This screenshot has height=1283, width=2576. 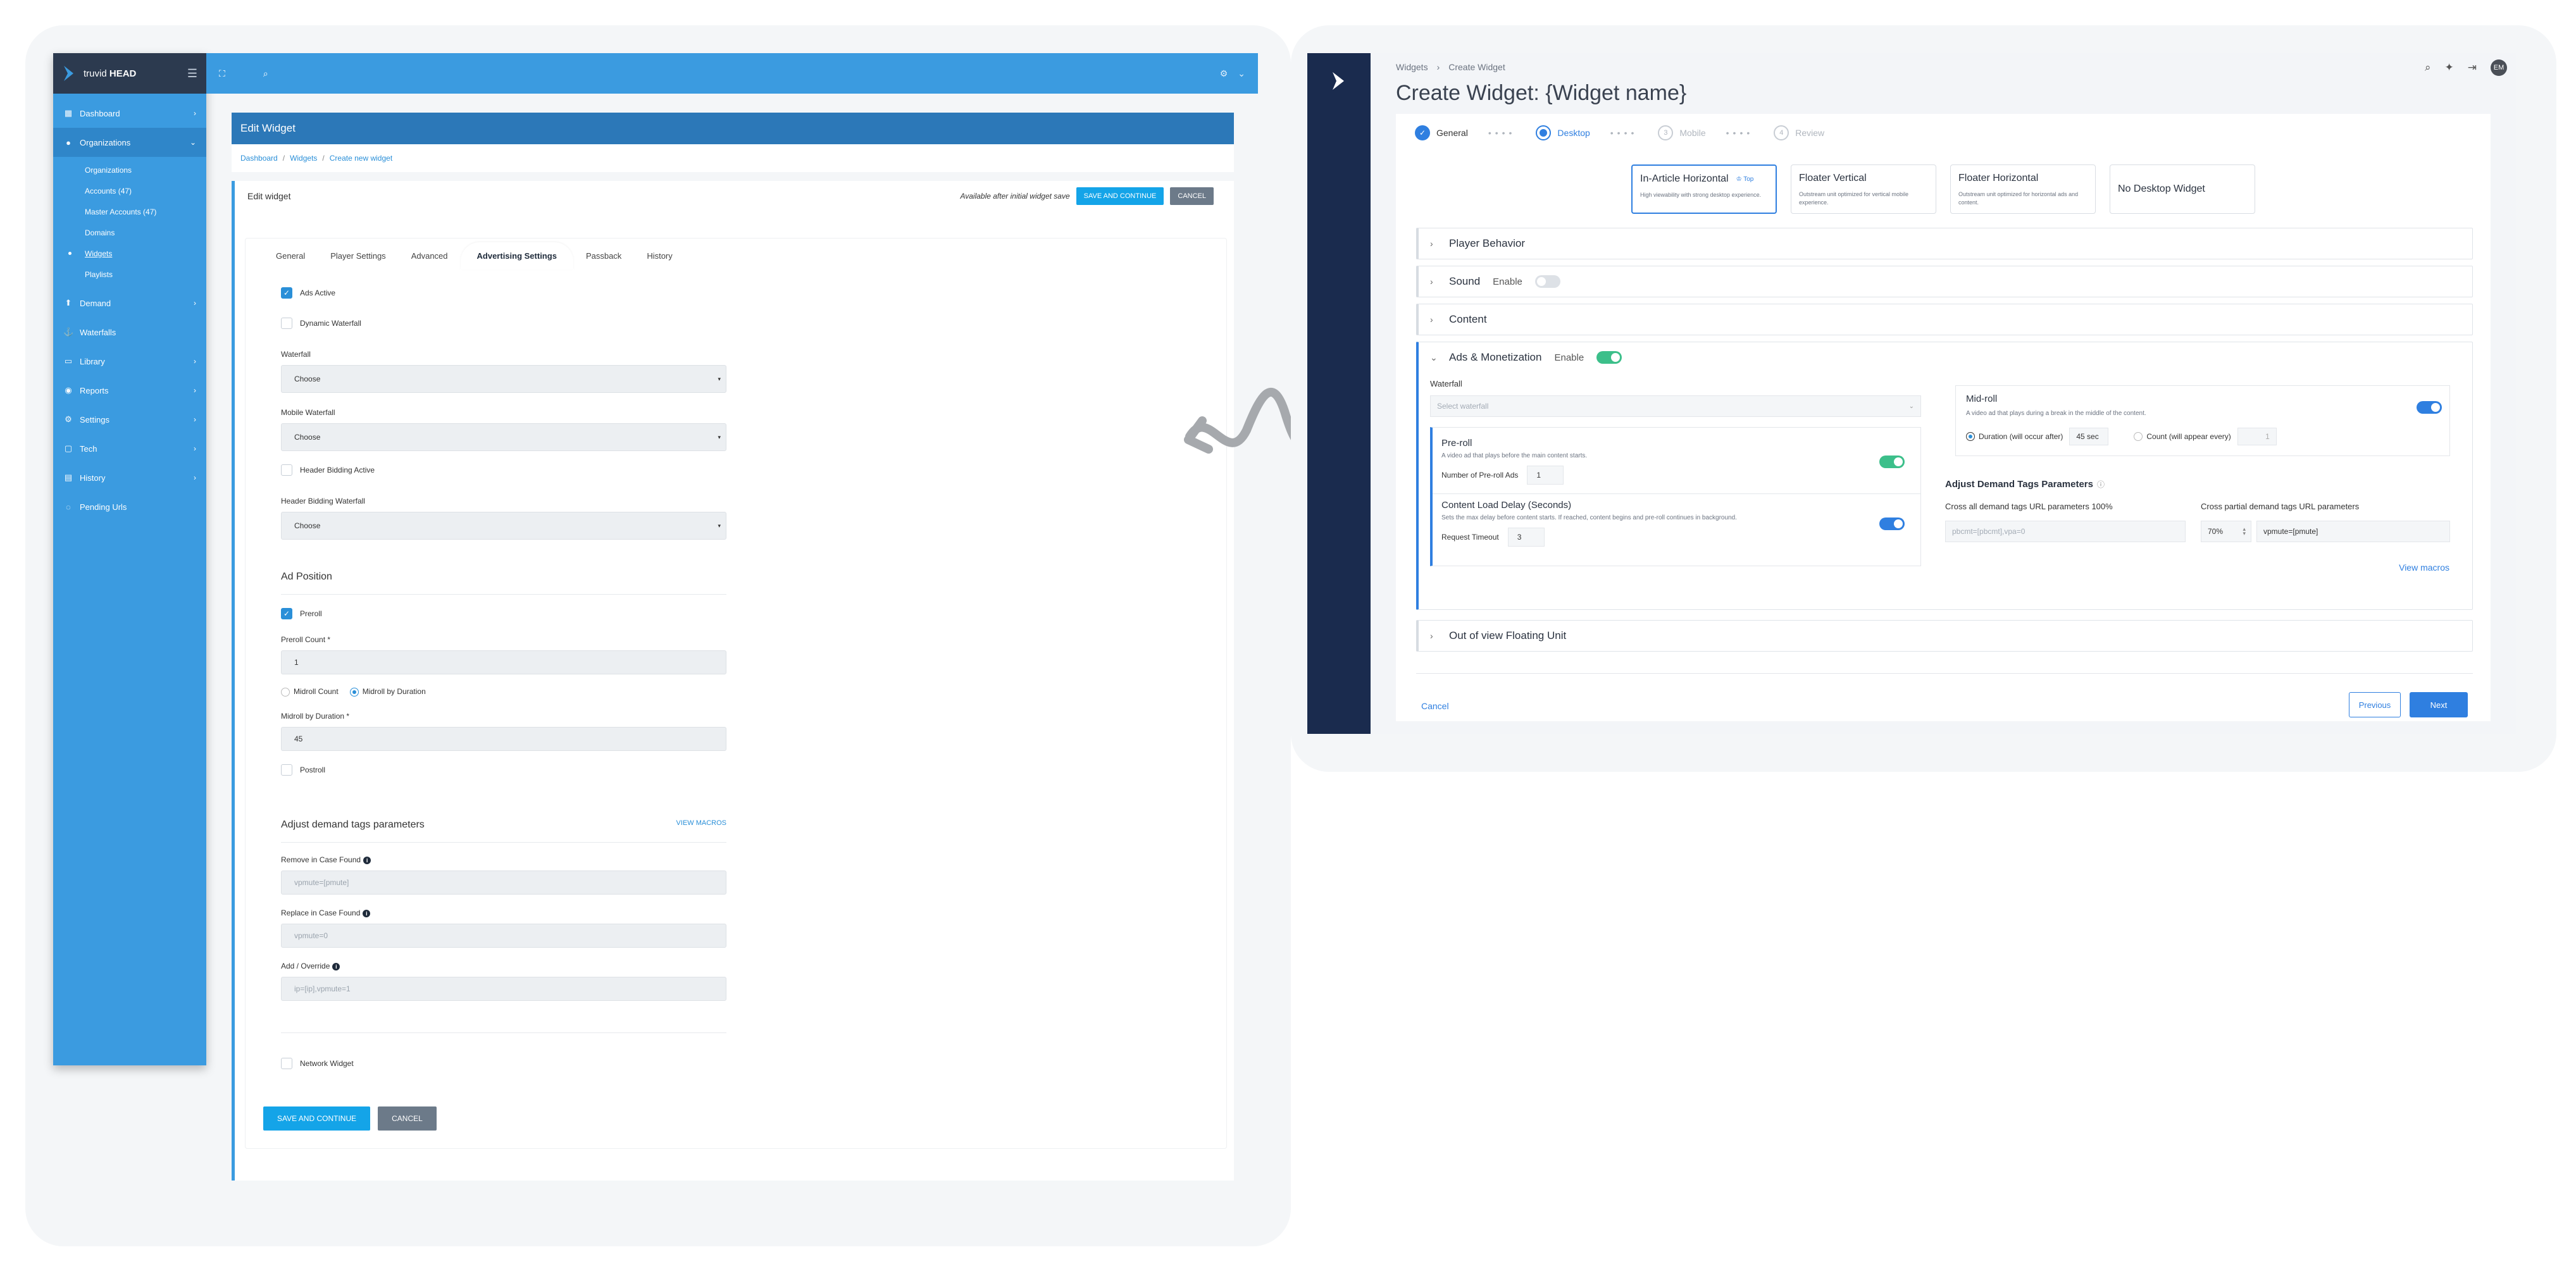 What do you see at coordinates (129, 390) in the screenshot?
I see `sidebar-item-reports: ◉ Reports ›` at bounding box center [129, 390].